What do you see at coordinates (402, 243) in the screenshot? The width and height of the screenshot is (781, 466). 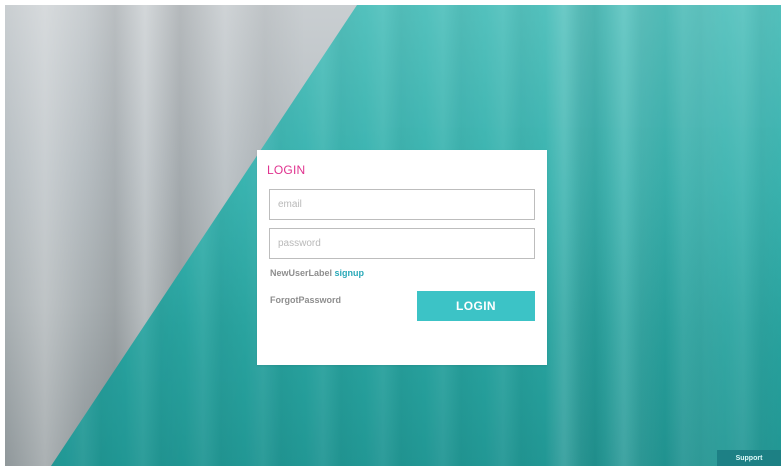 I see `password-field` at bounding box center [402, 243].